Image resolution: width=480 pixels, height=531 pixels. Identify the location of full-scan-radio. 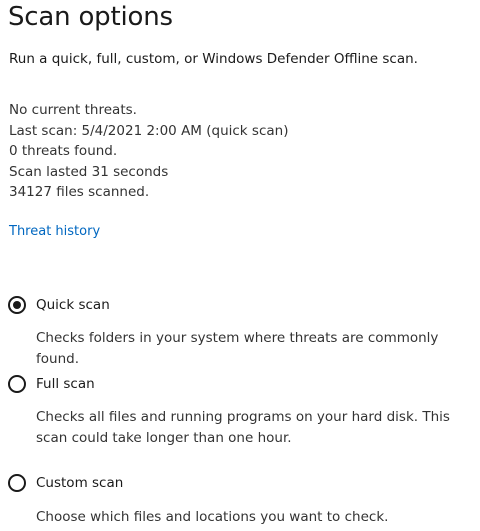
(17, 384).